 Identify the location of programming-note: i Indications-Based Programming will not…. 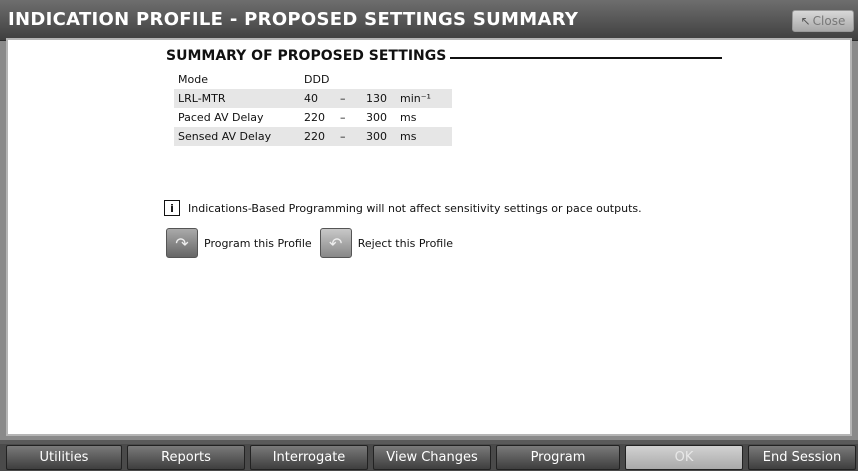
(403, 208).